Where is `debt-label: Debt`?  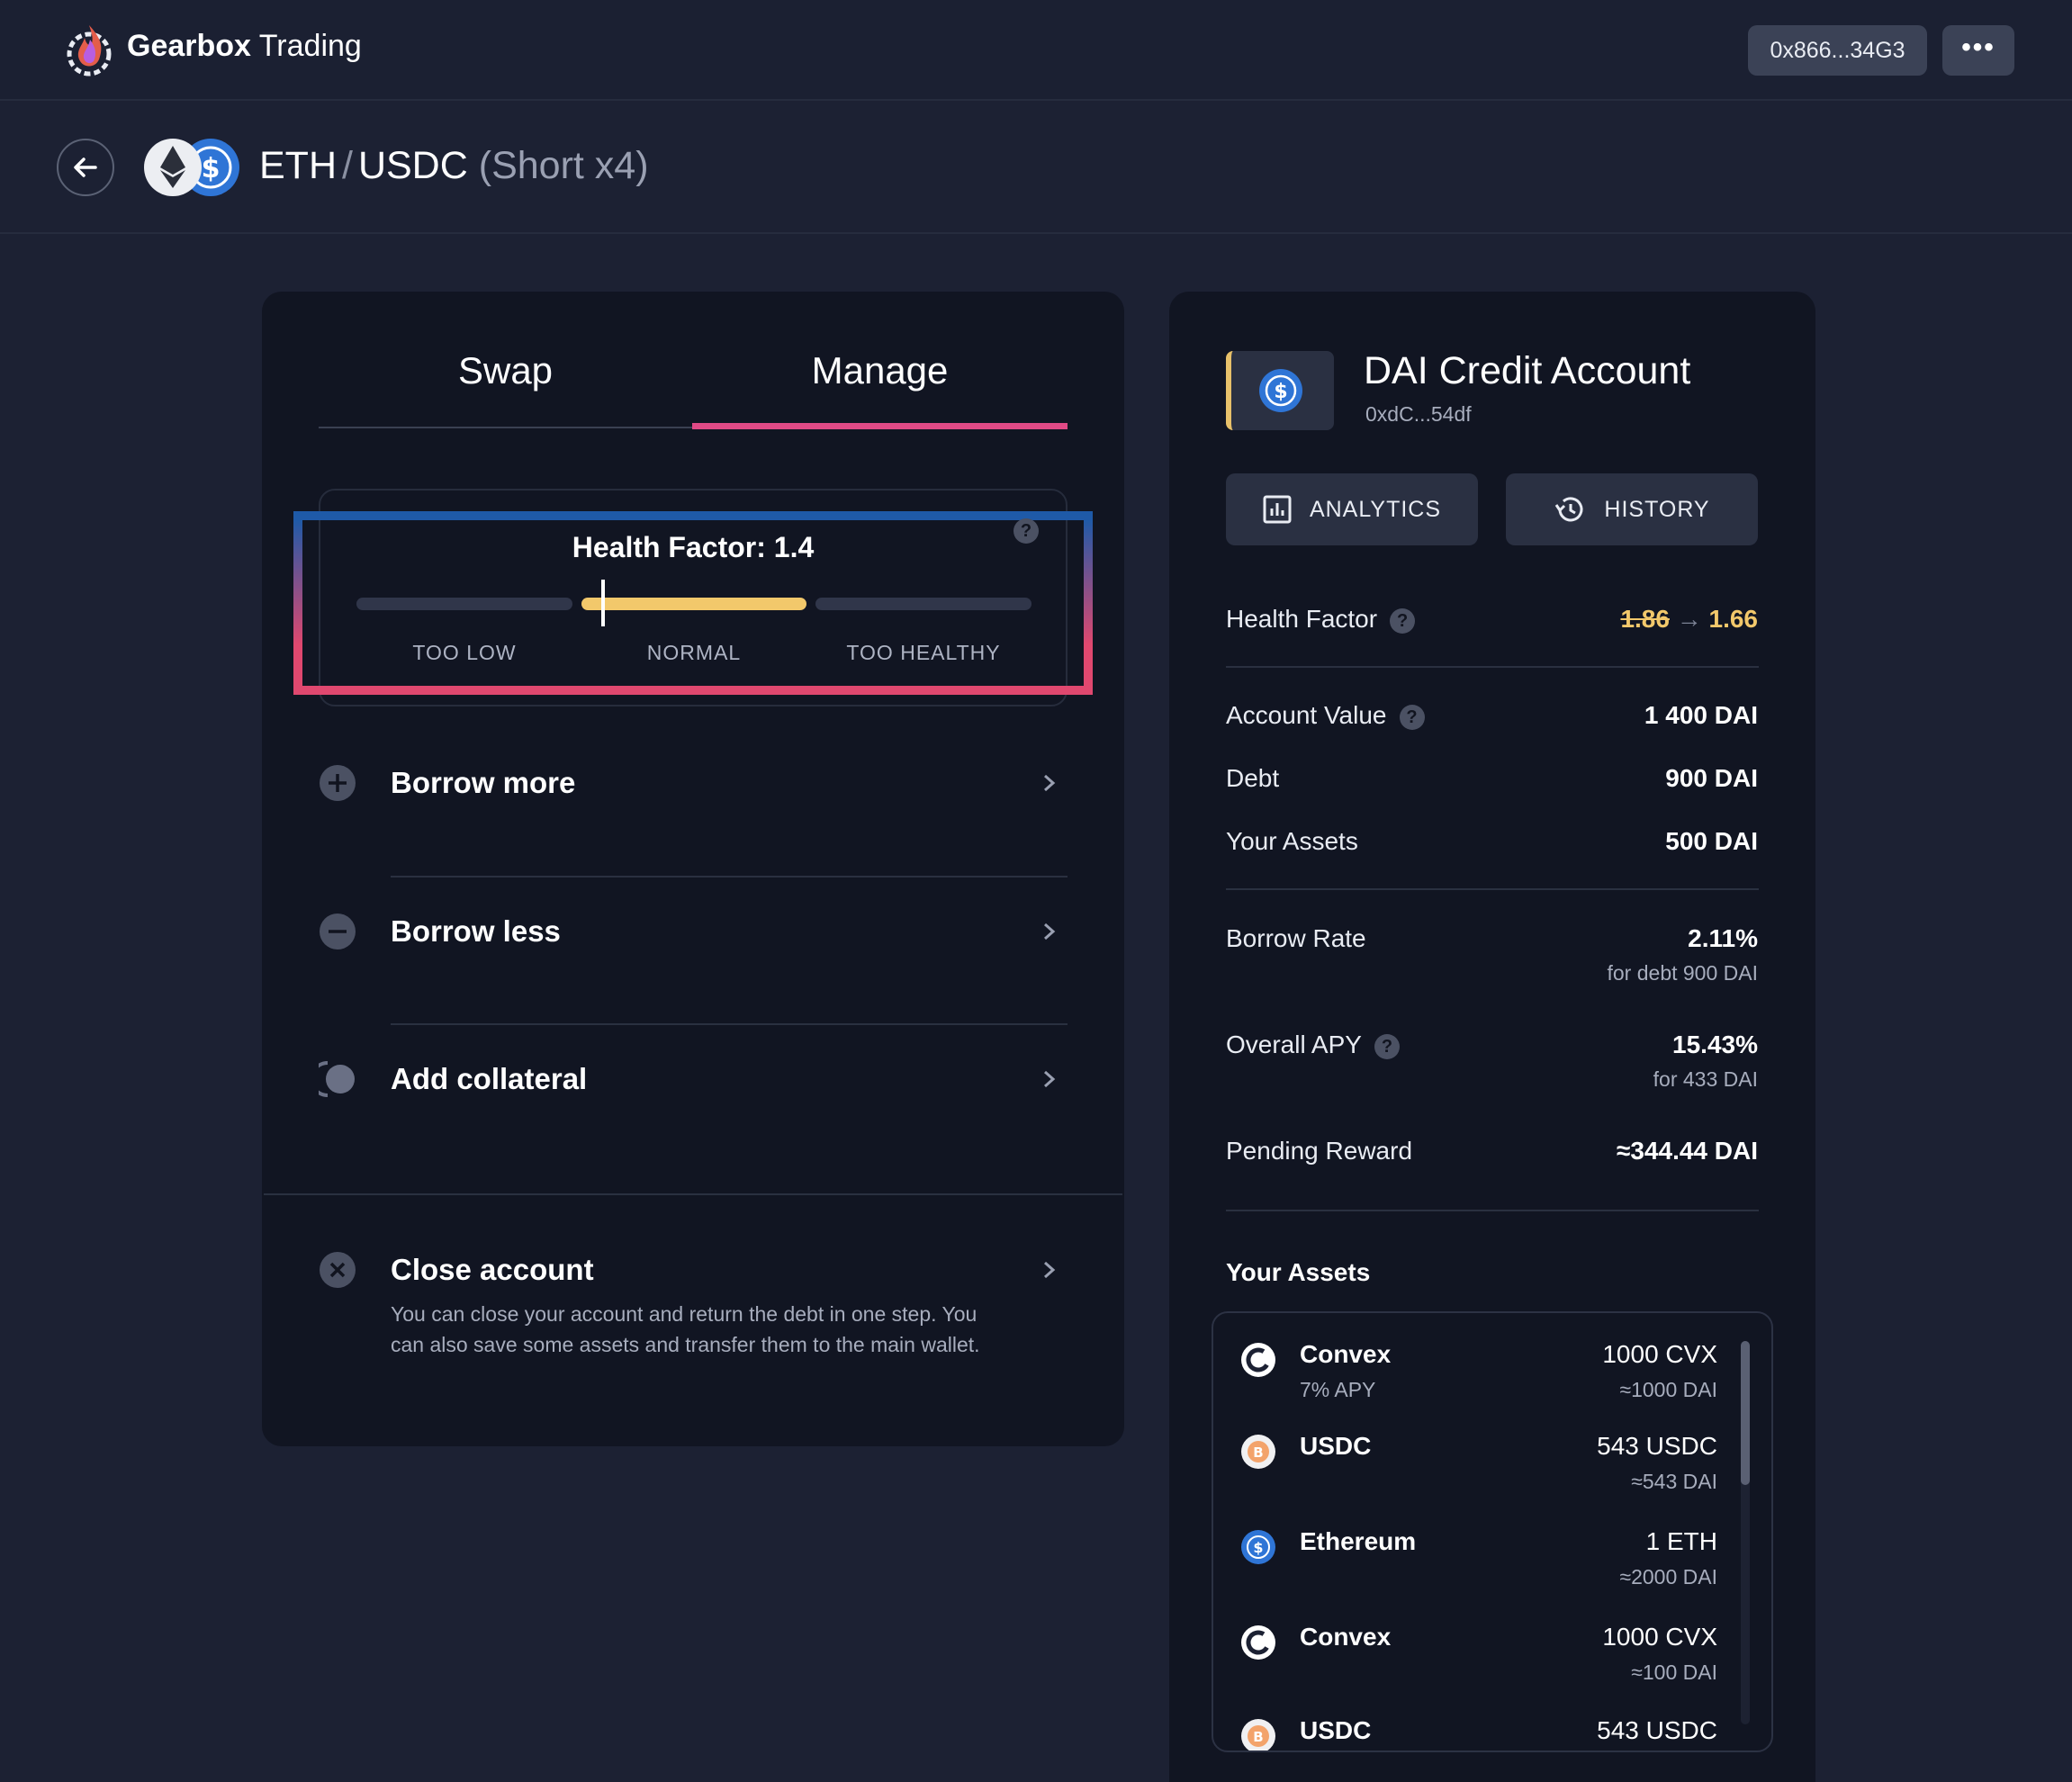
debt-label: Debt is located at coordinates (1253, 778).